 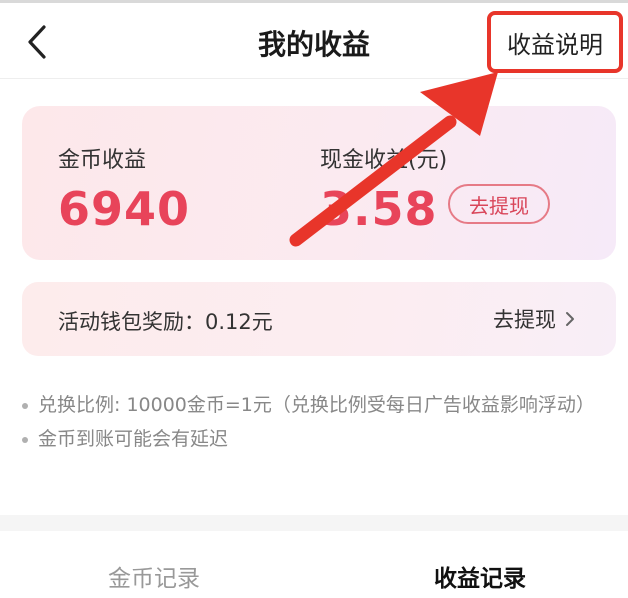 I want to click on cash-earnings-value: 3.58, so click(x=379, y=209).